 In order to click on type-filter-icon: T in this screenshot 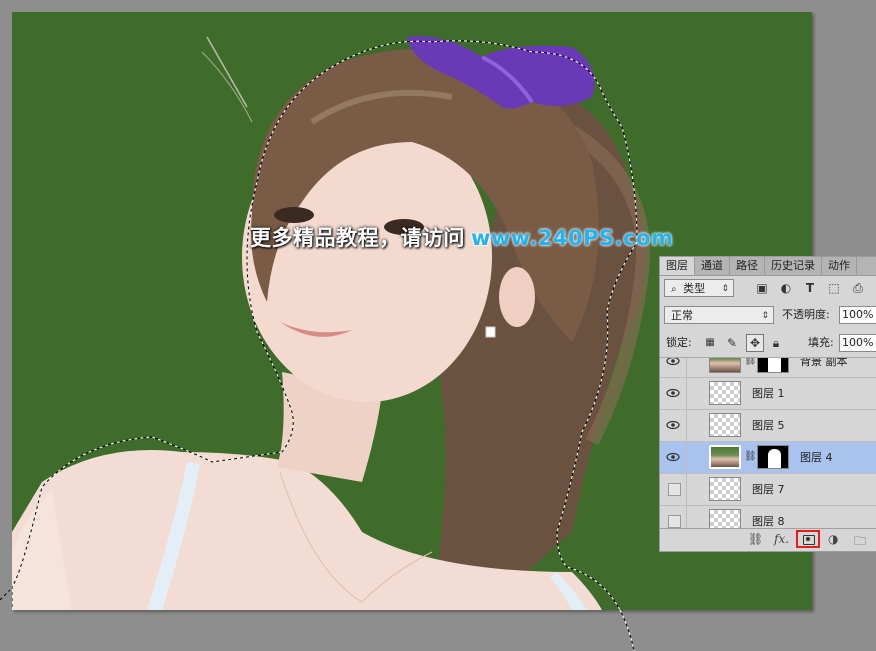, I will do `click(810, 288)`.